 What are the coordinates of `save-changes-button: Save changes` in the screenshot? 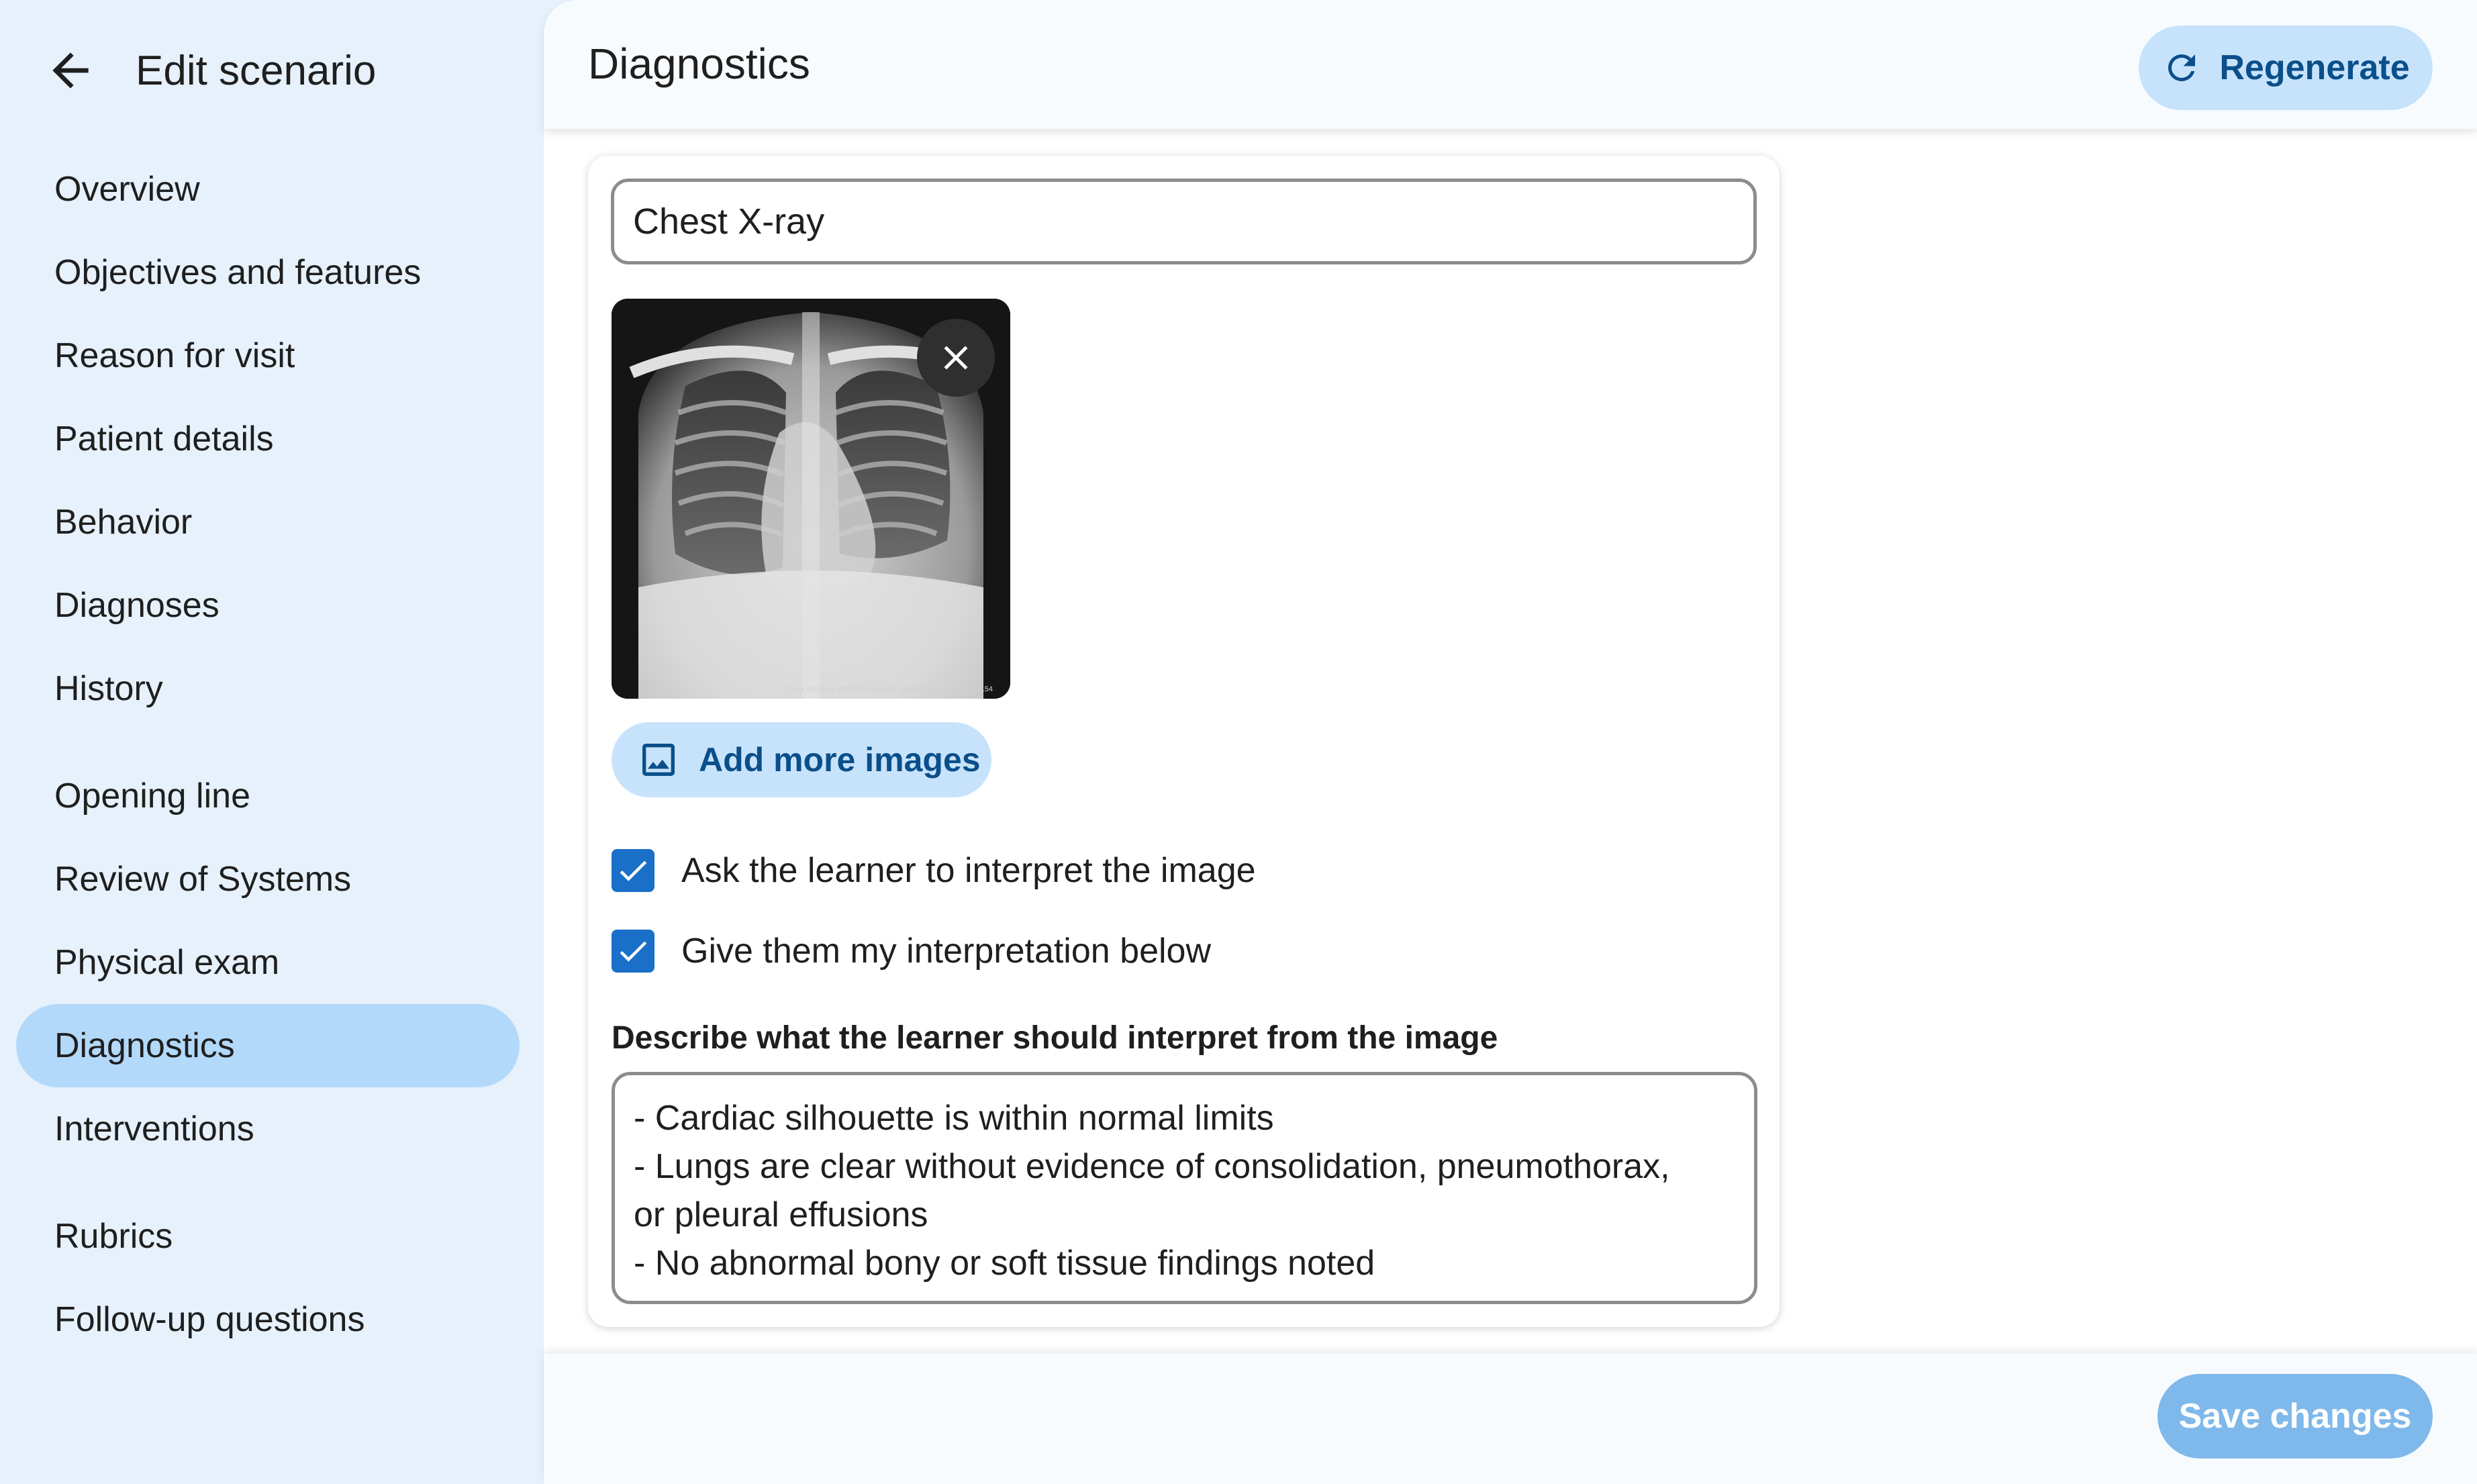 It's located at (2295, 1416).